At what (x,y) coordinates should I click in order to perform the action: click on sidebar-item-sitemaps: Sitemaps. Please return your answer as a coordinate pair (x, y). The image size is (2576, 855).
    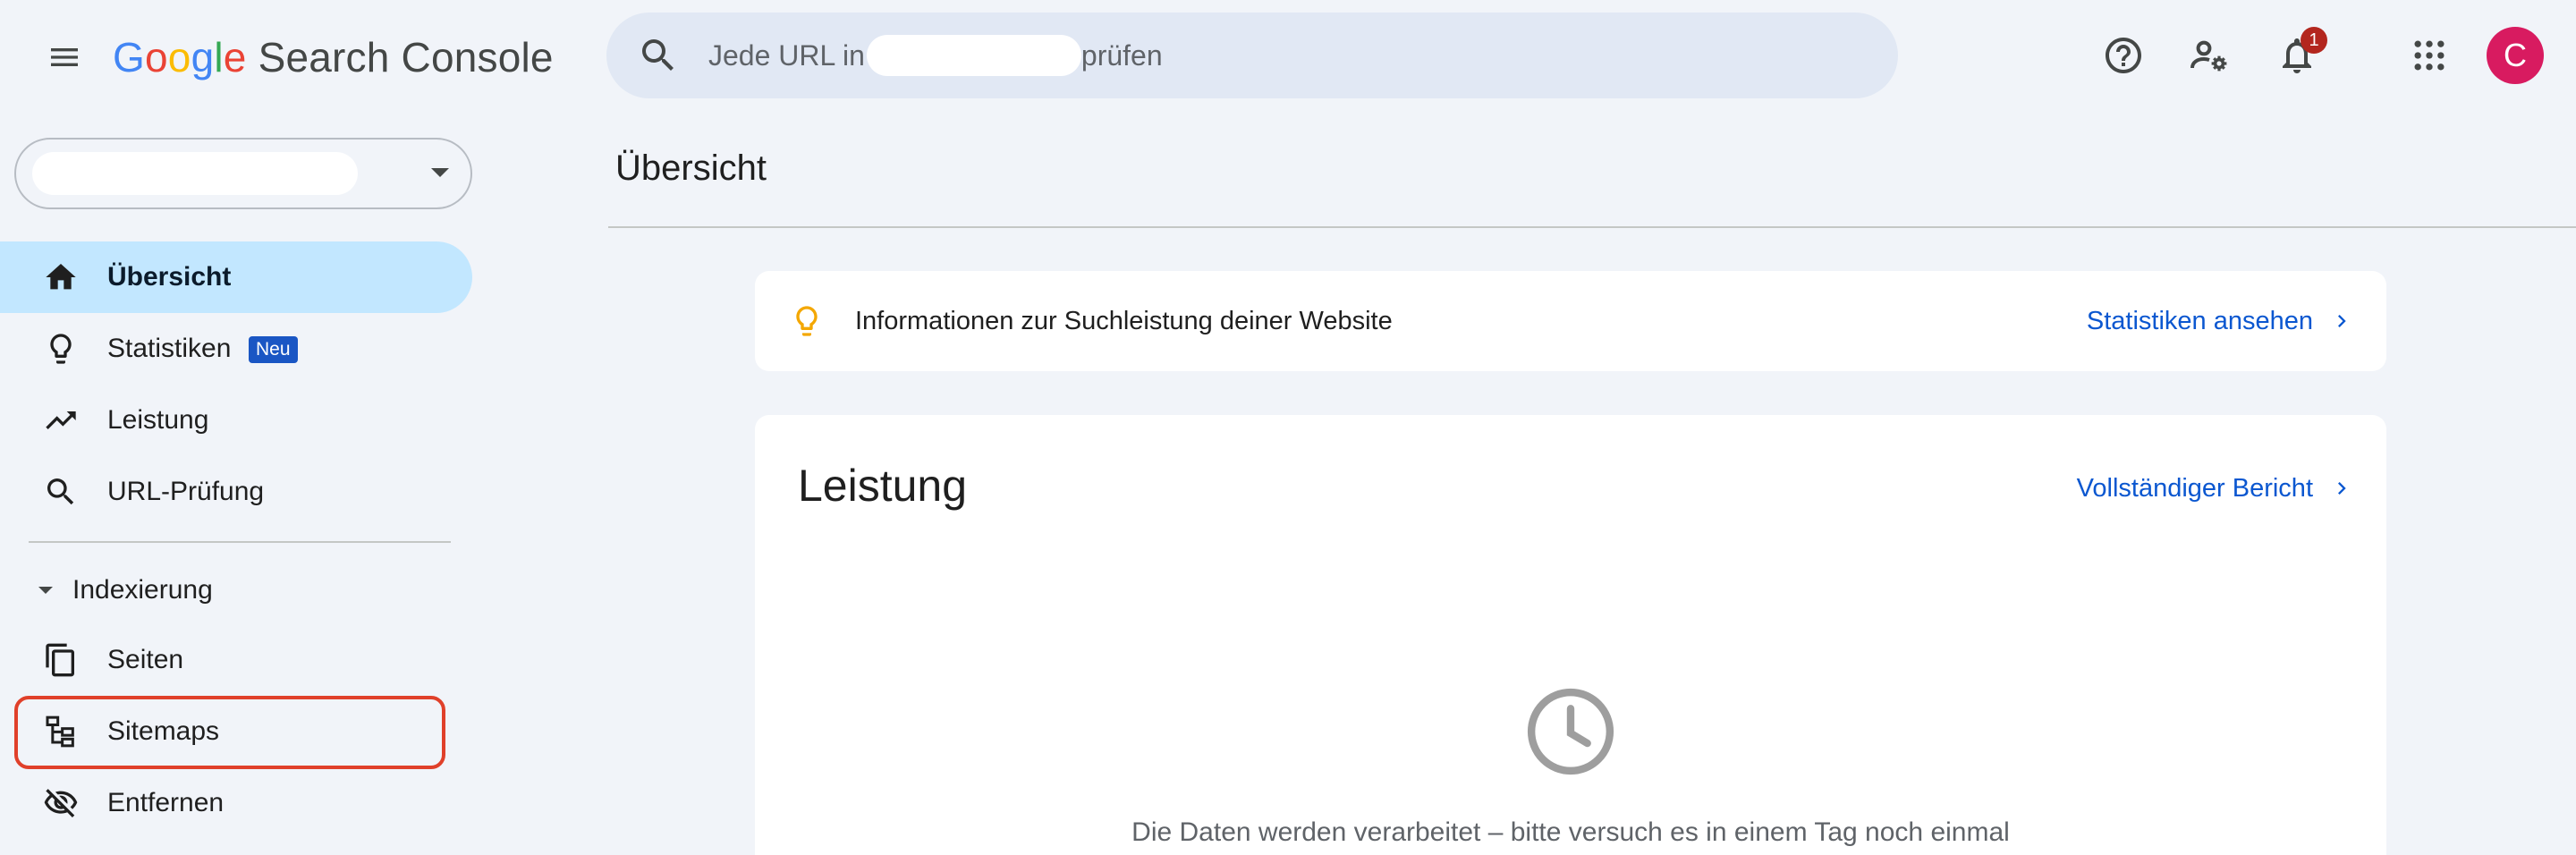
    Looking at the image, I should click on (236, 731).